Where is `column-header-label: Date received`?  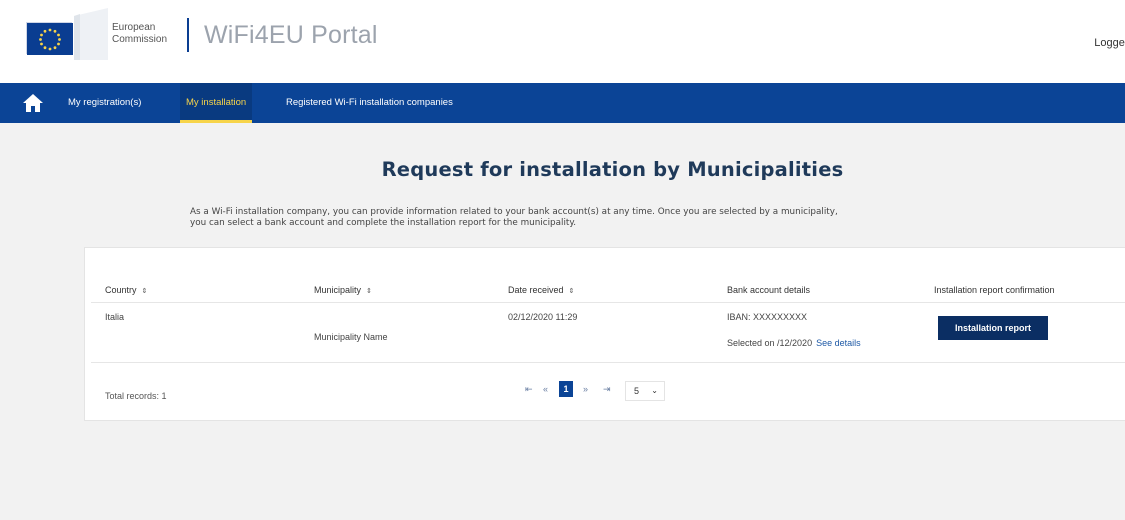 column-header-label: Date received is located at coordinates (536, 290).